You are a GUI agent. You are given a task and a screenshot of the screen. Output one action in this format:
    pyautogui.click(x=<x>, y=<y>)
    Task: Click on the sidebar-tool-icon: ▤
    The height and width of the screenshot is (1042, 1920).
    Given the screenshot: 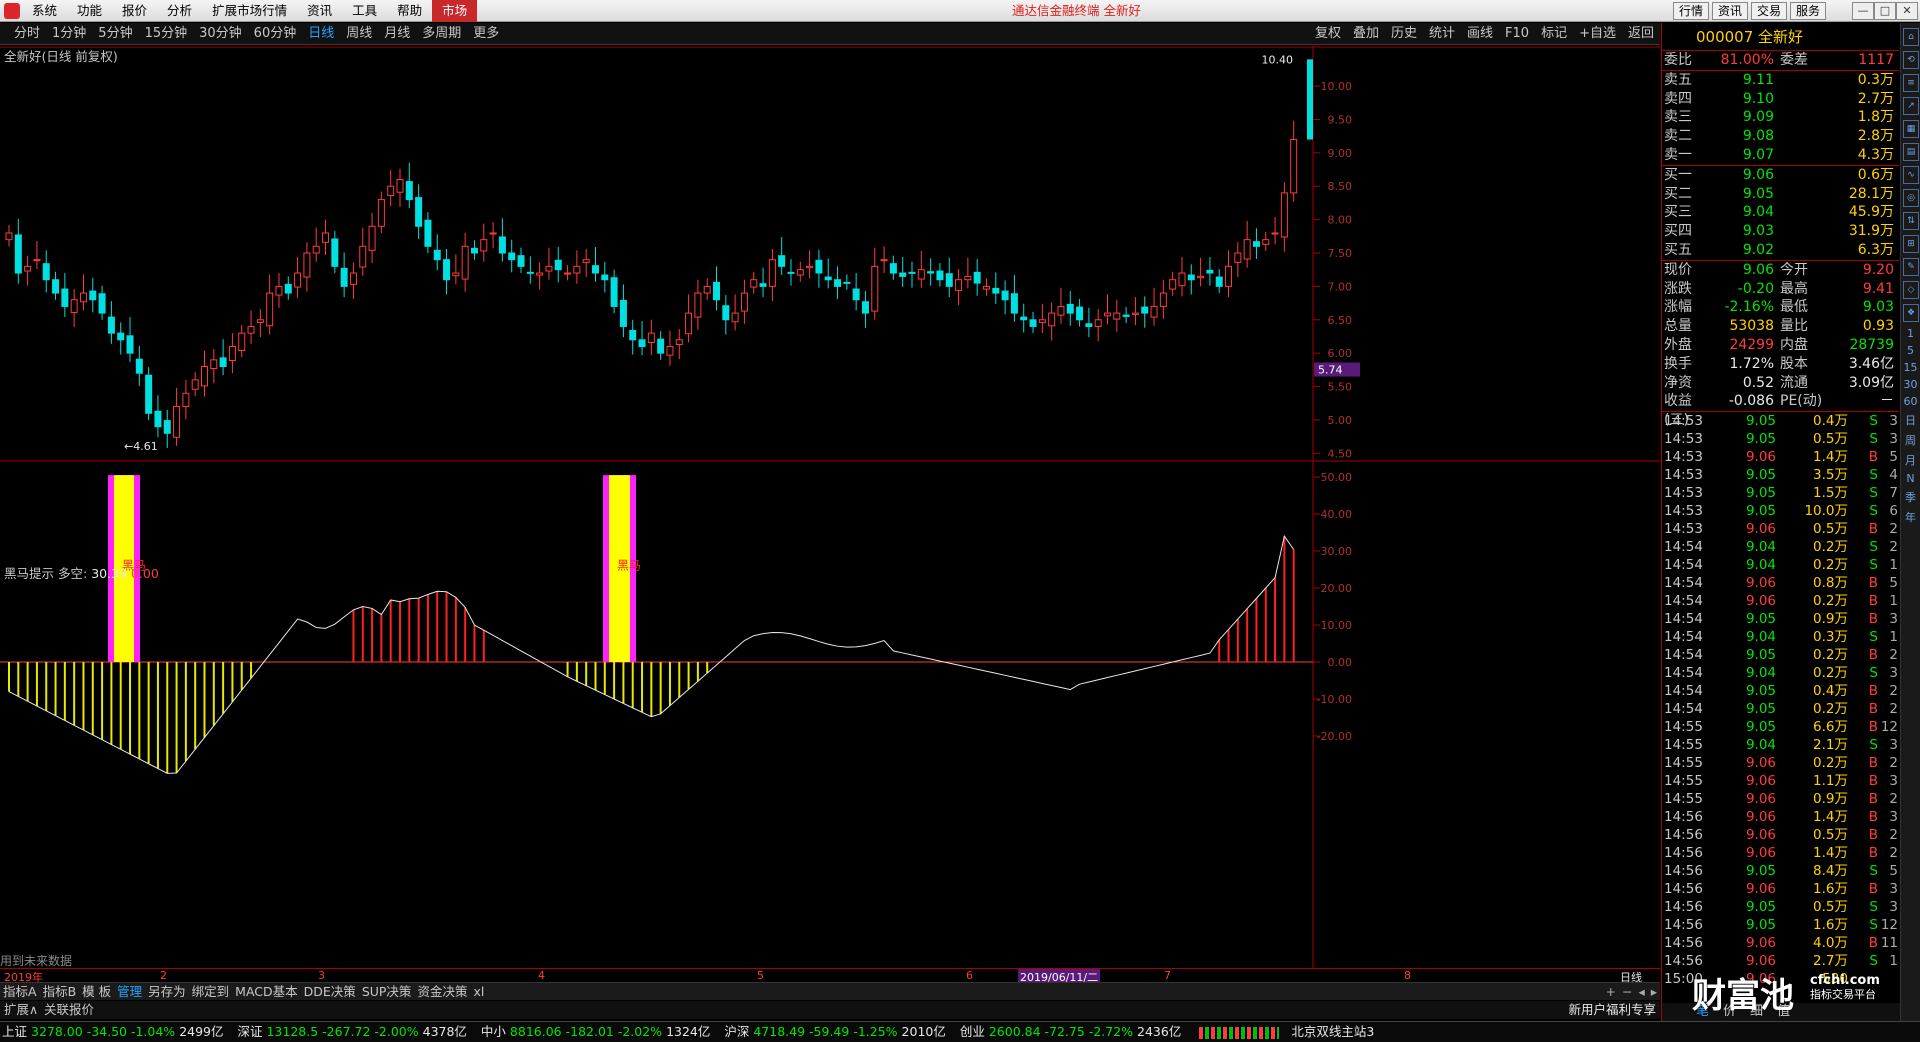 What is the action you would take?
    pyautogui.click(x=1911, y=152)
    